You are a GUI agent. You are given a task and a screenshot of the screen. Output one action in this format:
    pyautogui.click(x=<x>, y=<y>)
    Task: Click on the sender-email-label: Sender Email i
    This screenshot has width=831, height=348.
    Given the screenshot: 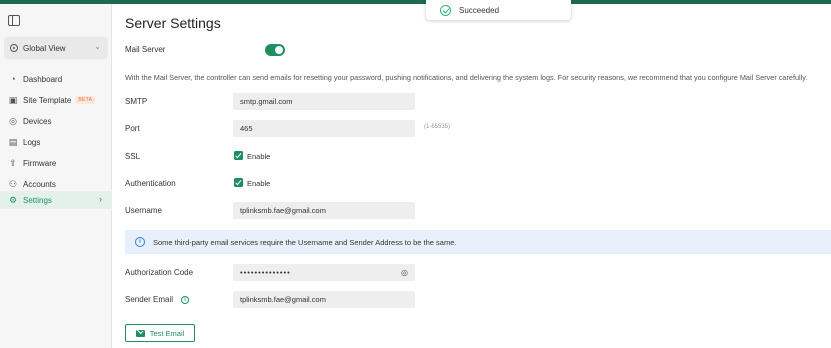 What is the action you would take?
    pyautogui.click(x=157, y=299)
    